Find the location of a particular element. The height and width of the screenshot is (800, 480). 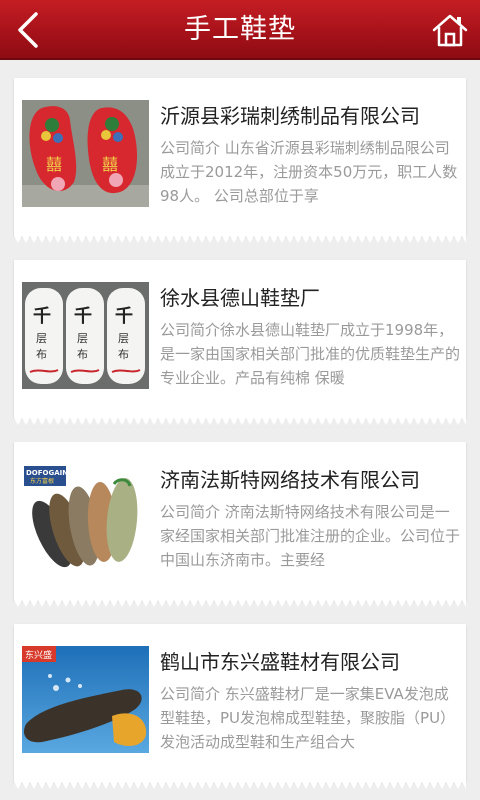

home-button is located at coordinates (450, 30).